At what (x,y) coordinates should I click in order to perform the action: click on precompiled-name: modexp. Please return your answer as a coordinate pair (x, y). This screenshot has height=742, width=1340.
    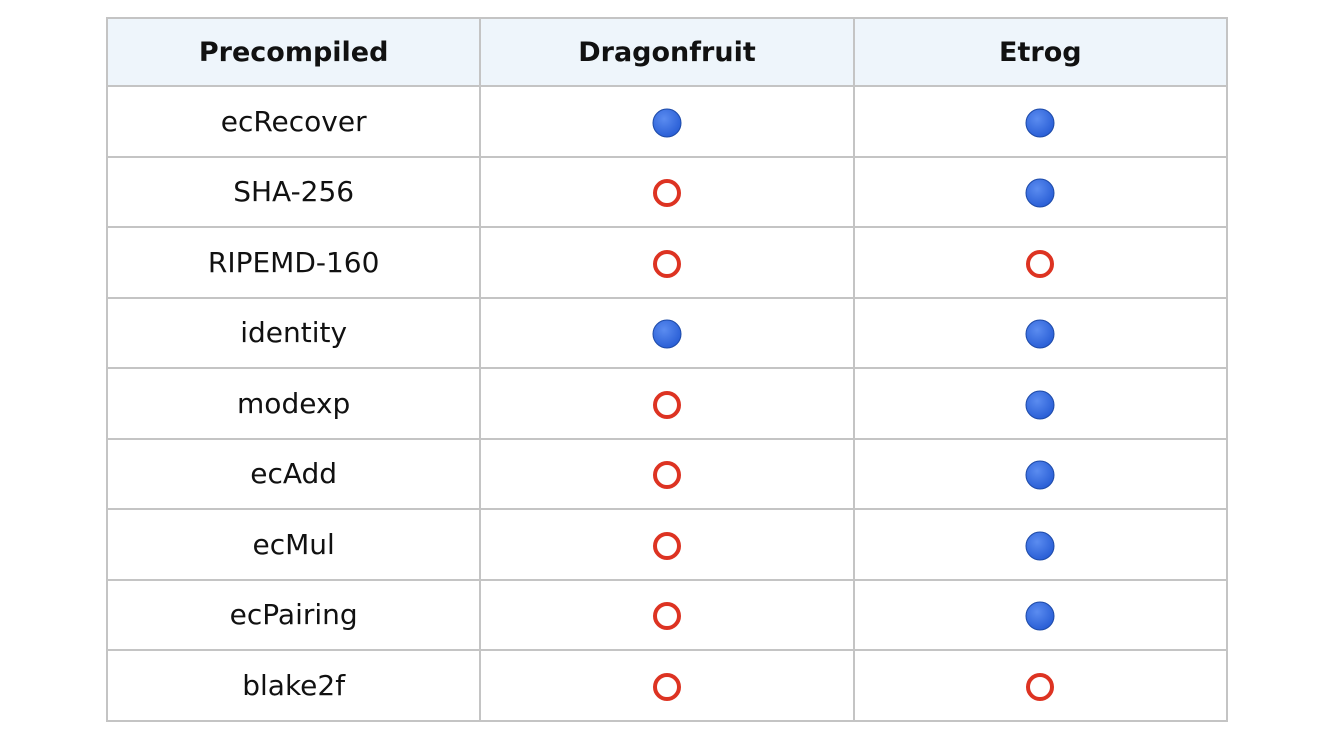
    Looking at the image, I should click on (293, 403).